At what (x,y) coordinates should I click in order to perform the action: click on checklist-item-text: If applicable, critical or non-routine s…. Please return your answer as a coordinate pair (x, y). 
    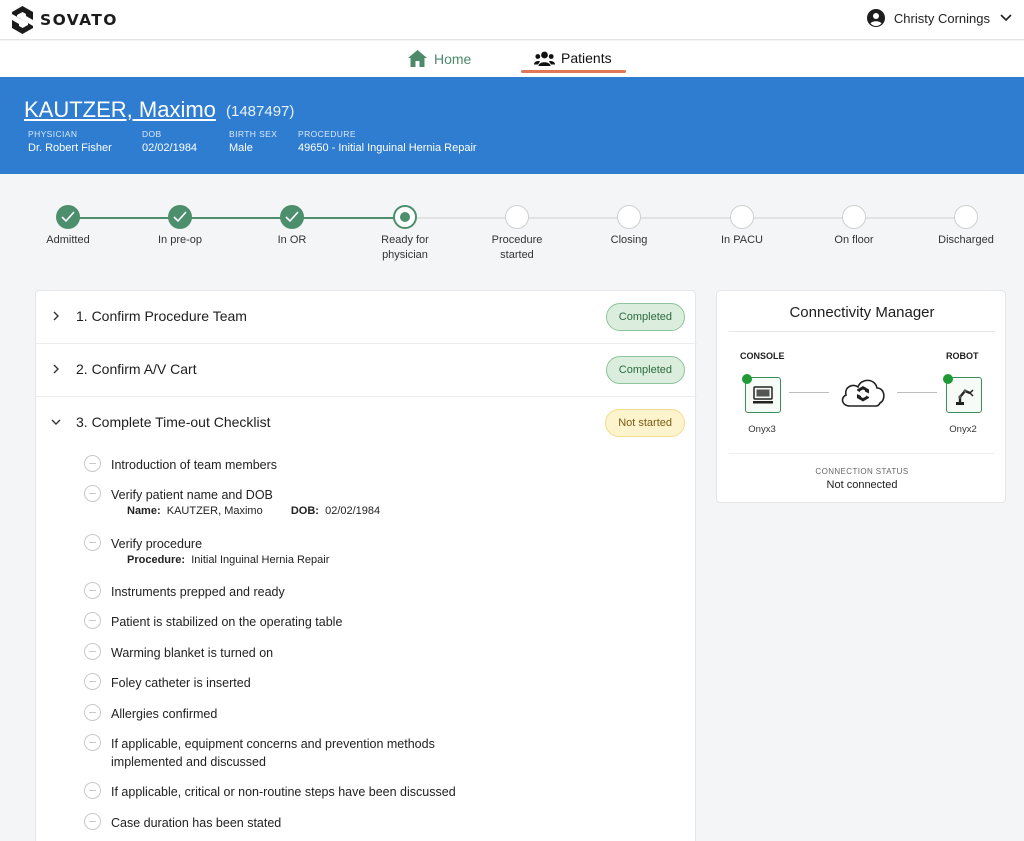
    Looking at the image, I should click on (283, 792).